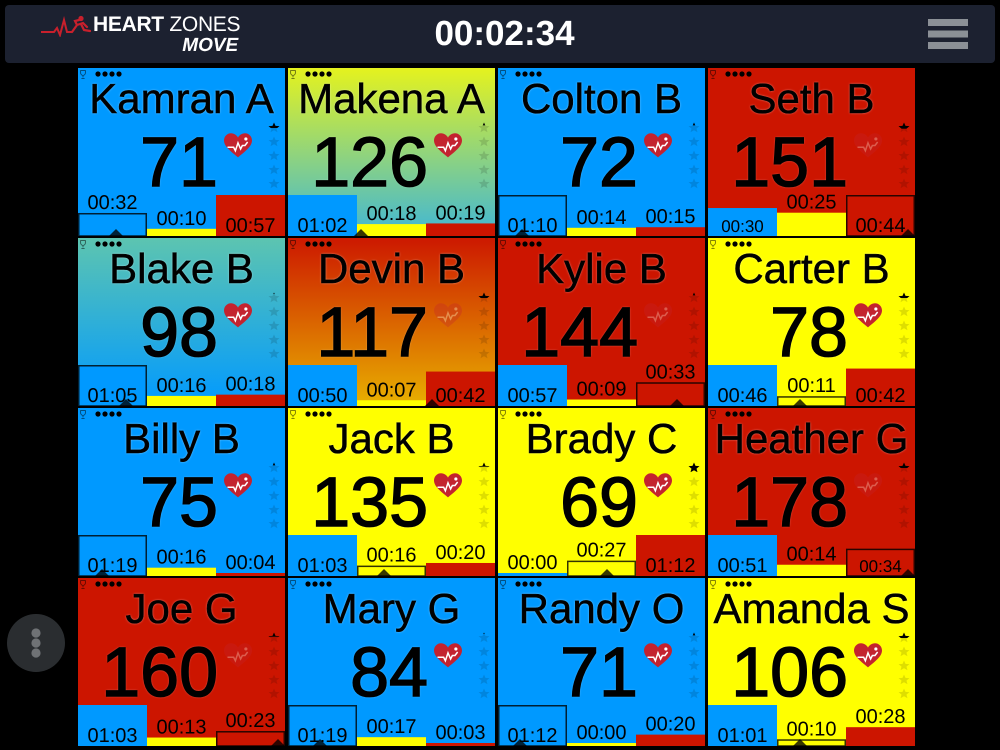  What do you see at coordinates (250, 563) in the screenshot?
I see `zone-time: 00:04` at bounding box center [250, 563].